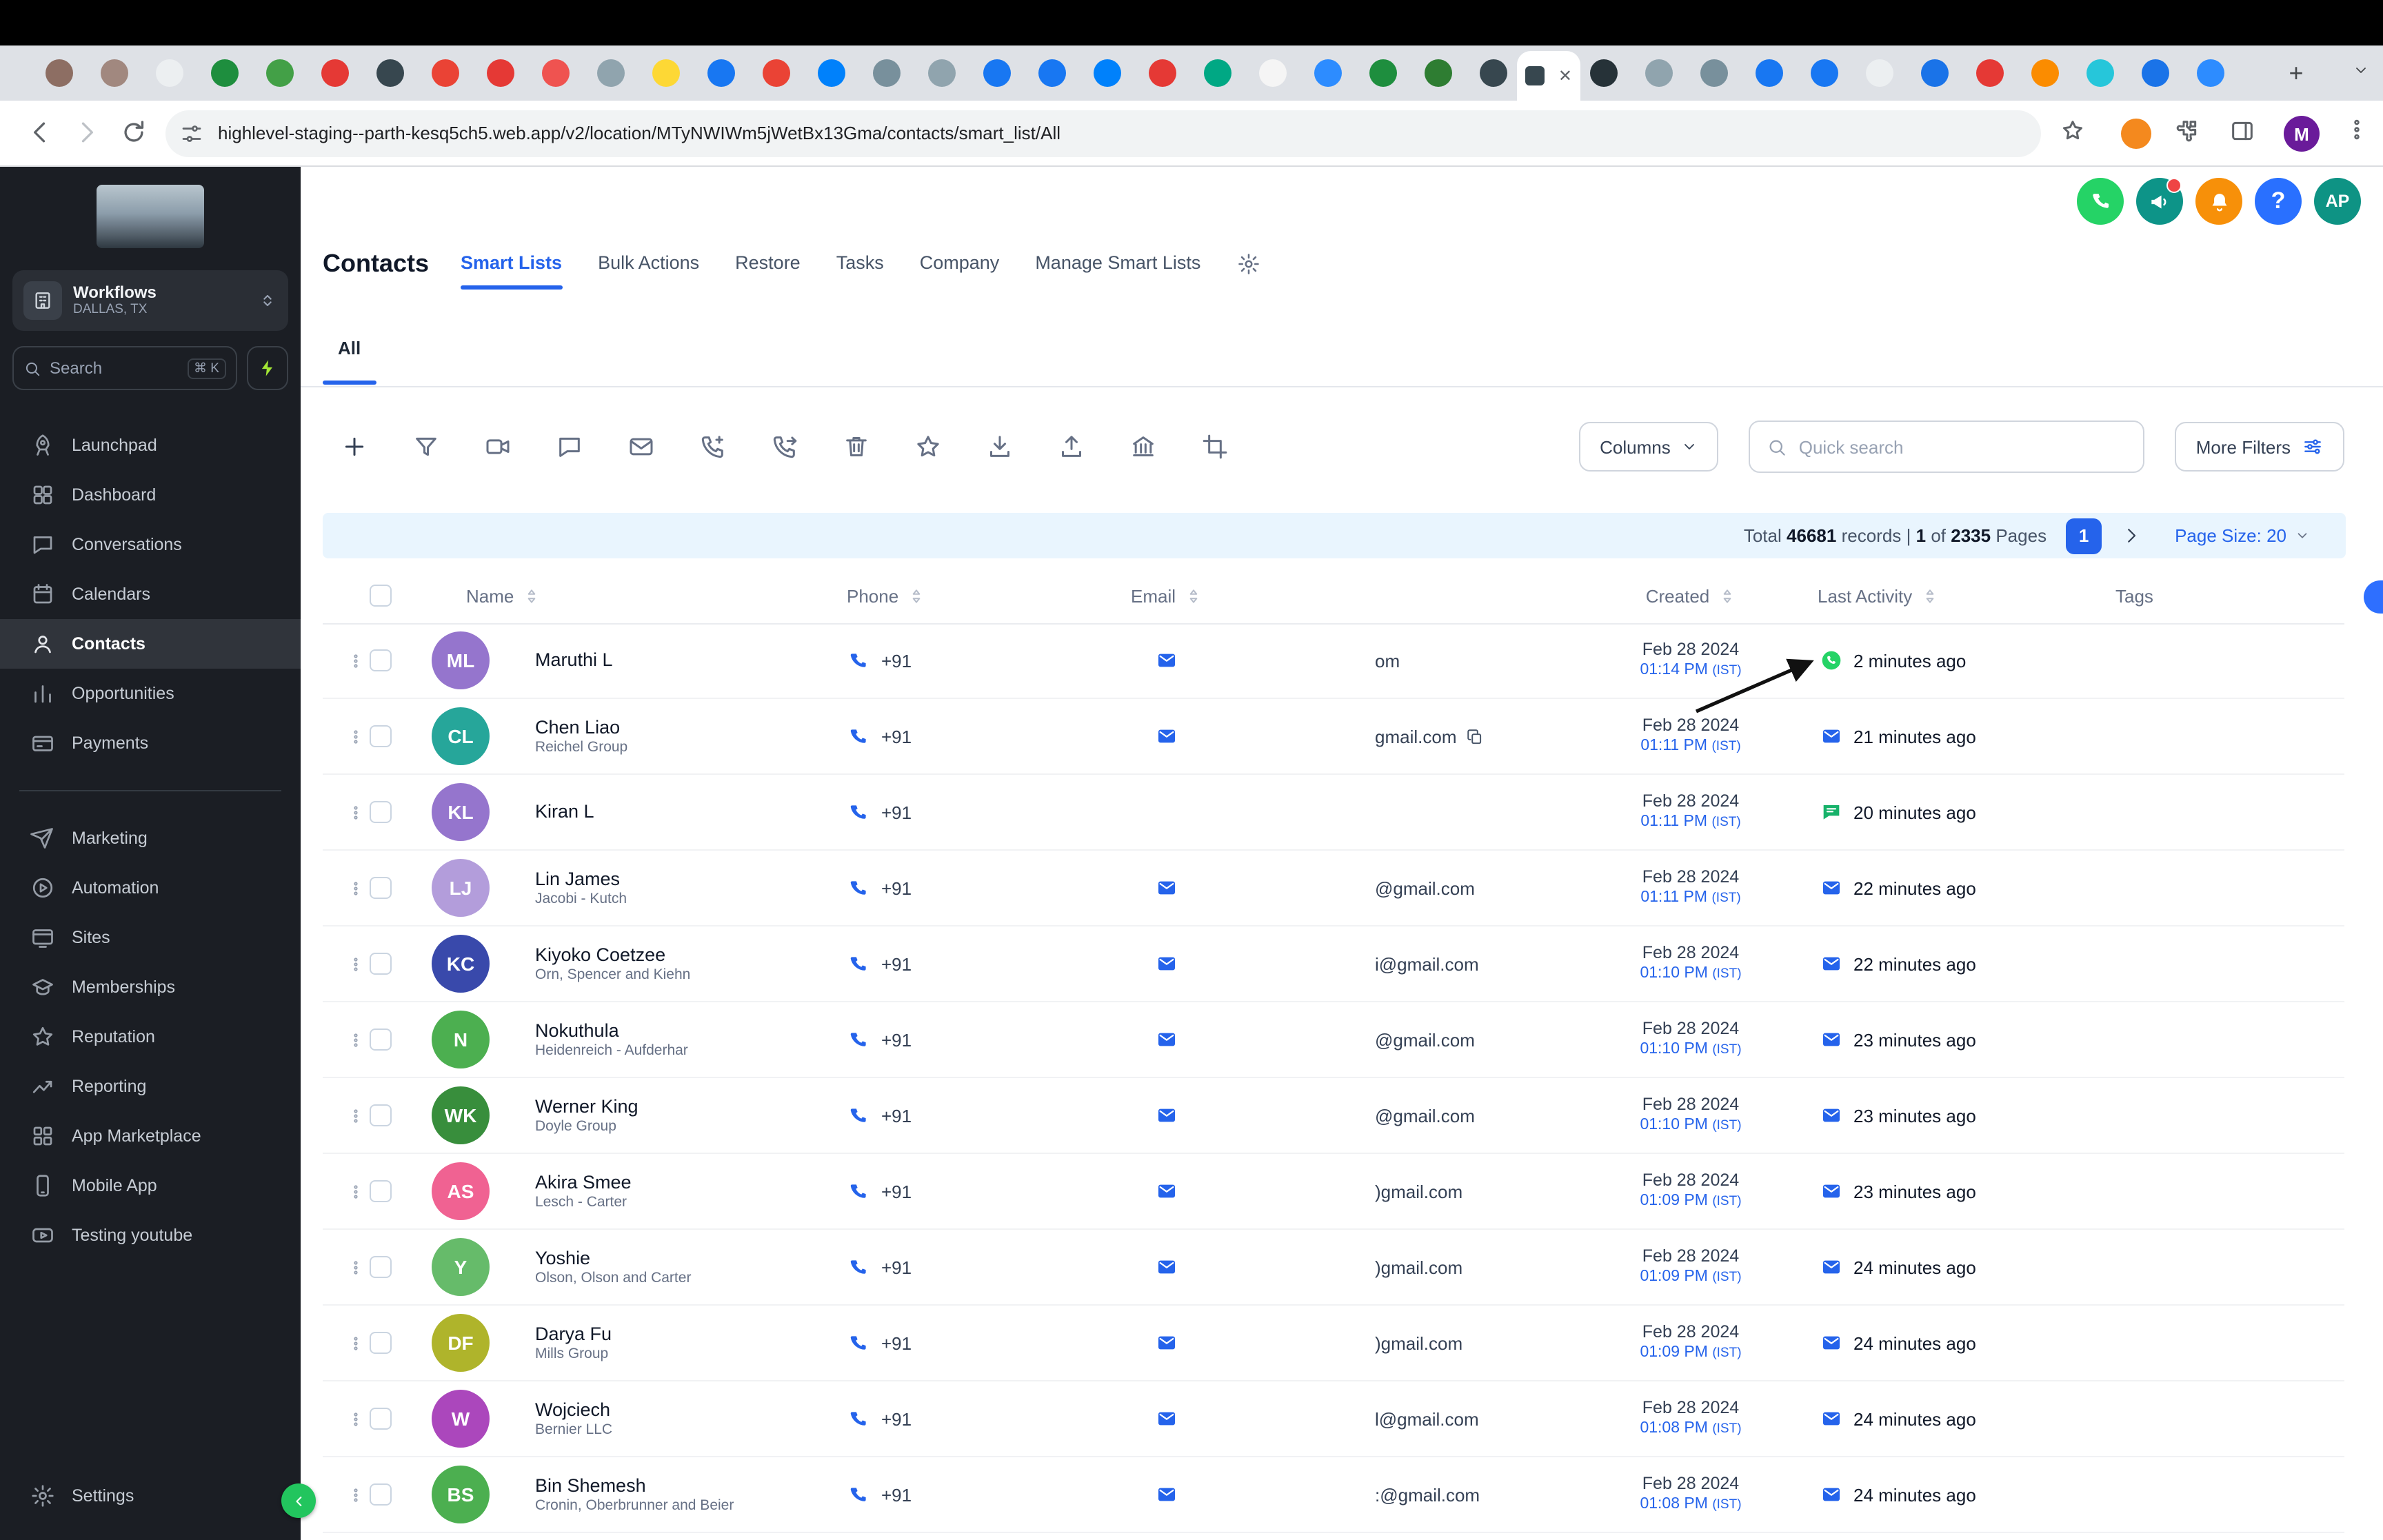  What do you see at coordinates (1476, 736) in the screenshot?
I see `copy-icon` at bounding box center [1476, 736].